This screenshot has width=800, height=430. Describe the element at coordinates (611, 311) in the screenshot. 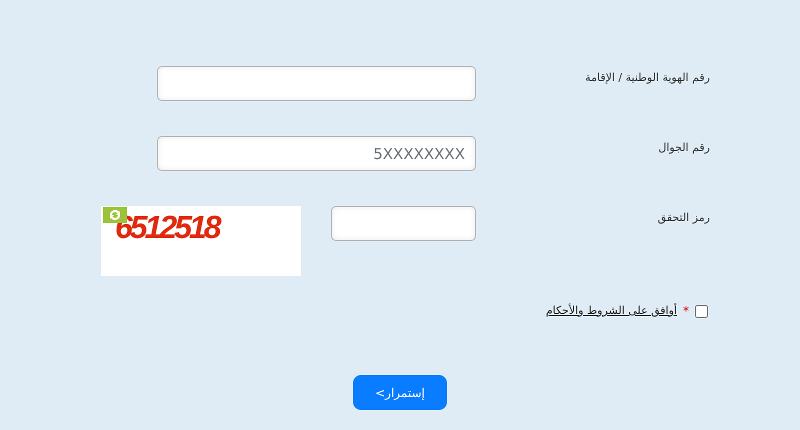

I see `terms-link: أوافق على الشروط والأحكام` at that location.